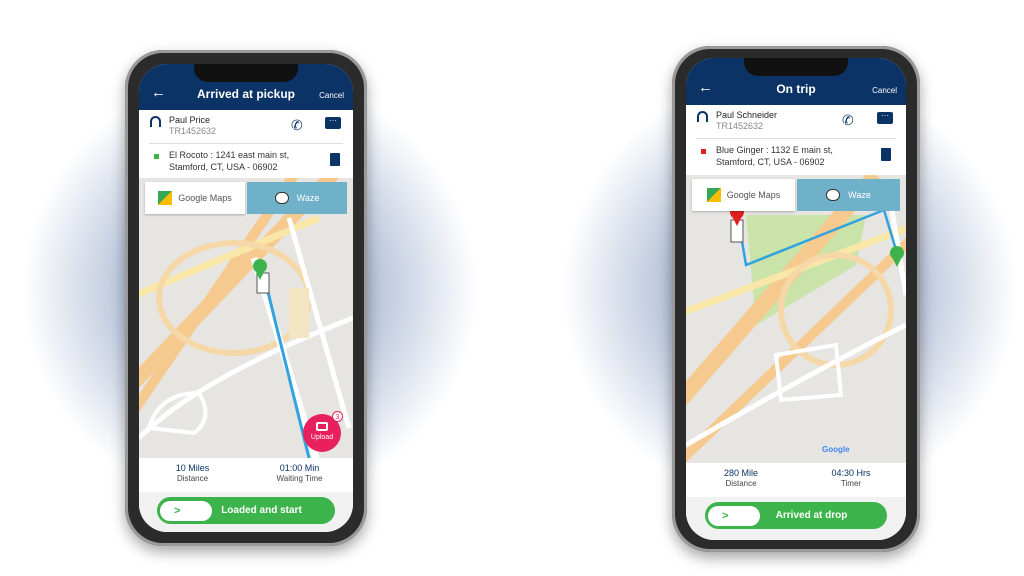 The image size is (1024, 576). Describe the element at coordinates (741, 473) in the screenshot. I see `distance-value: 280 Mile` at that location.